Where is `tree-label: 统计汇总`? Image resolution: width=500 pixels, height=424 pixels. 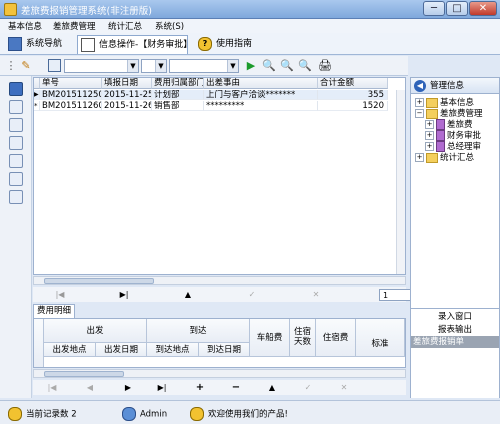
tree-label: 统计汇总 is located at coordinates (457, 158).